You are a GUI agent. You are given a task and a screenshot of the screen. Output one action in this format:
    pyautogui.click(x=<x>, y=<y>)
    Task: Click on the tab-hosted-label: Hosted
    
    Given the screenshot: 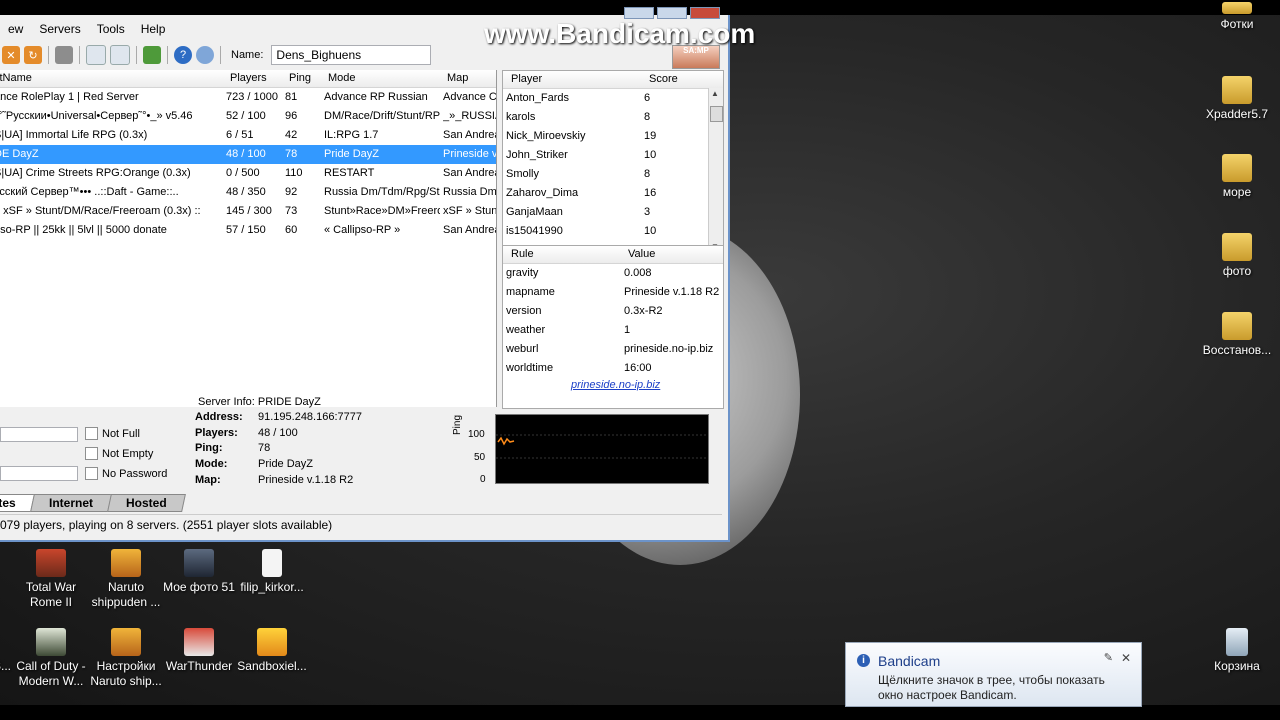 What is the action you would take?
    pyautogui.click(x=146, y=503)
    